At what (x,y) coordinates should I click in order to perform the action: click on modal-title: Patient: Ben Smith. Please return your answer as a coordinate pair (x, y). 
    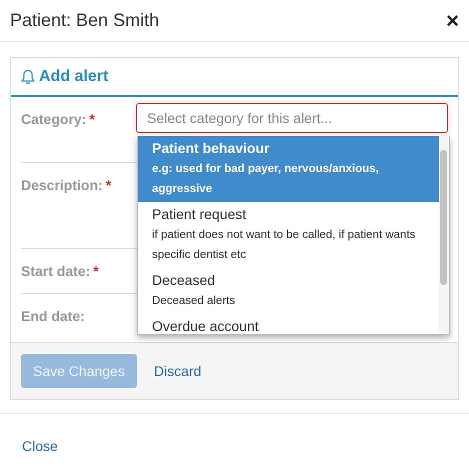
    Looking at the image, I should click on (85, 20).